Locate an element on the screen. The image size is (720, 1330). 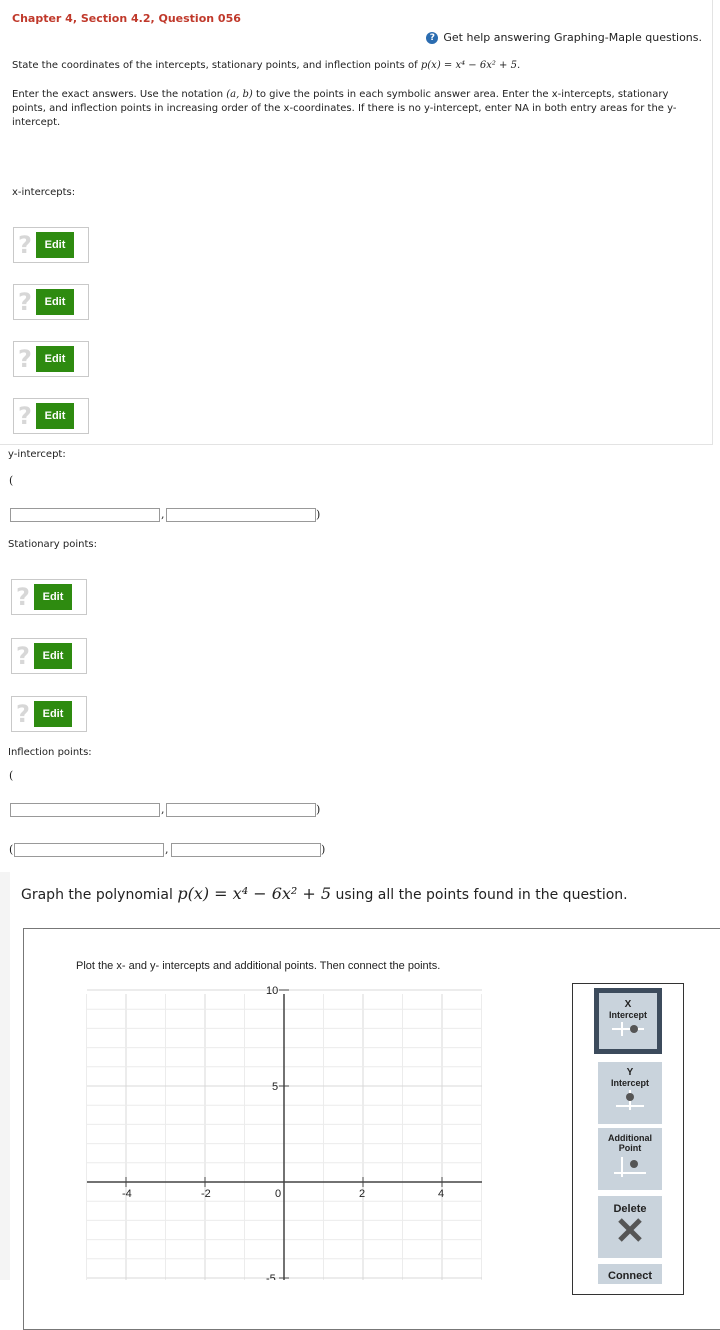
y-intercept-tool: Y Intercept is located at coordinates (630, 1093).